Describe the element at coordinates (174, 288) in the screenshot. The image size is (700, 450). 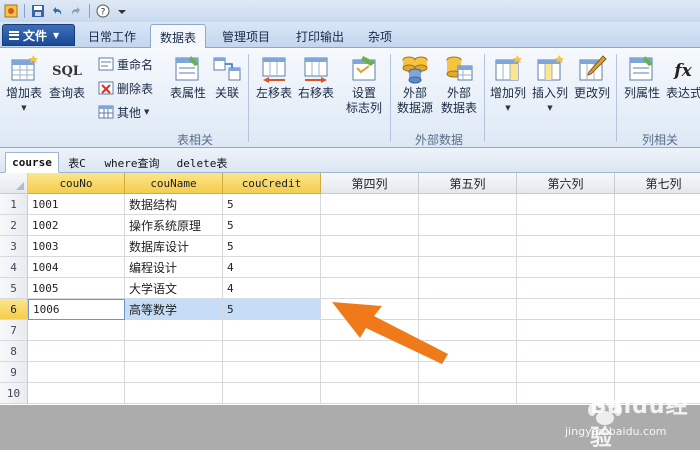
I see `table-cell: 大学语文` at that location.